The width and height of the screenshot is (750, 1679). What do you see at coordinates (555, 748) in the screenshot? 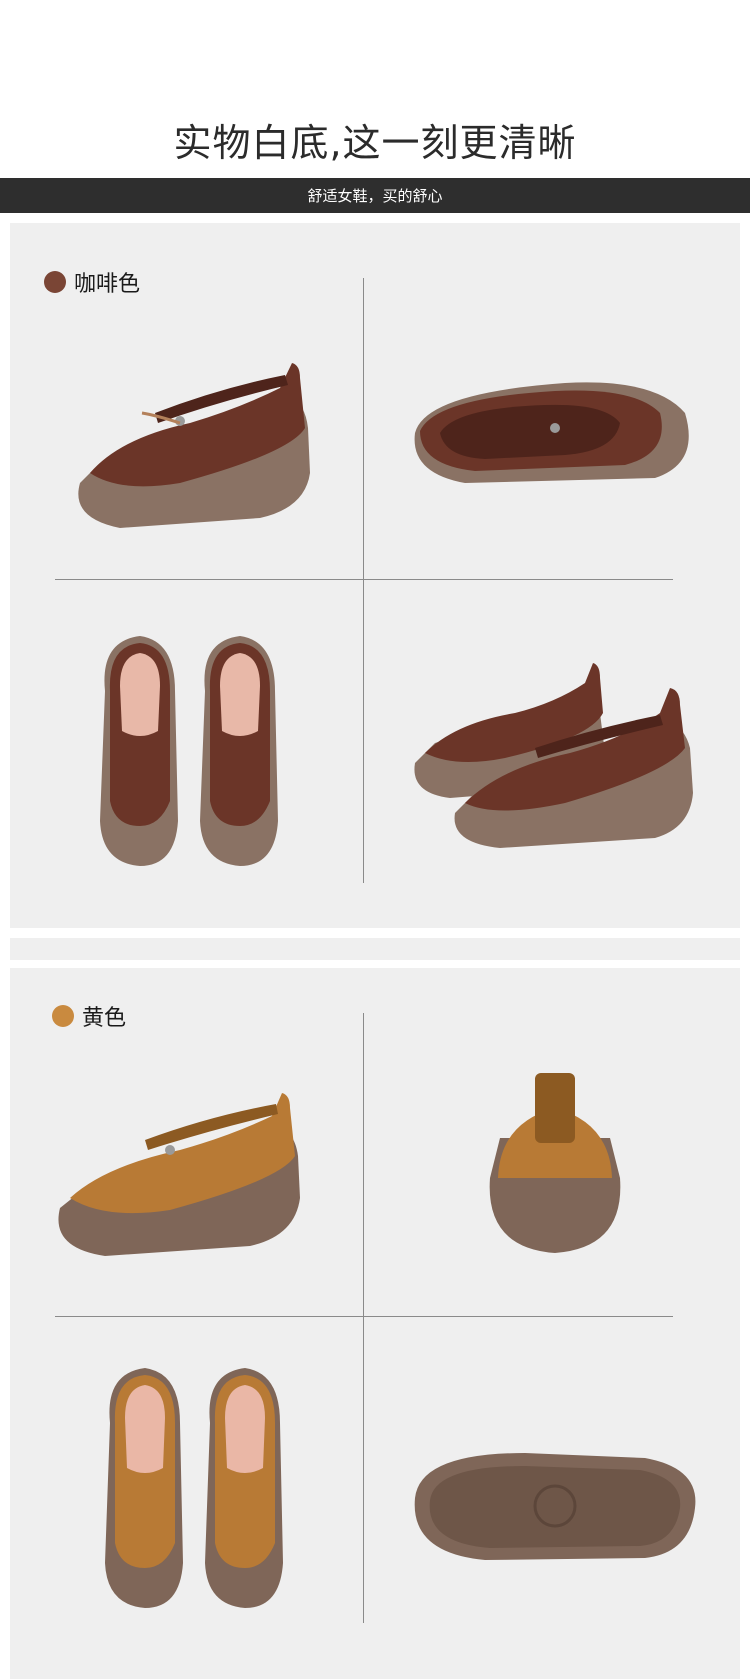
I see `shoe-pair-angle-view` at bounding box center [555, 748].